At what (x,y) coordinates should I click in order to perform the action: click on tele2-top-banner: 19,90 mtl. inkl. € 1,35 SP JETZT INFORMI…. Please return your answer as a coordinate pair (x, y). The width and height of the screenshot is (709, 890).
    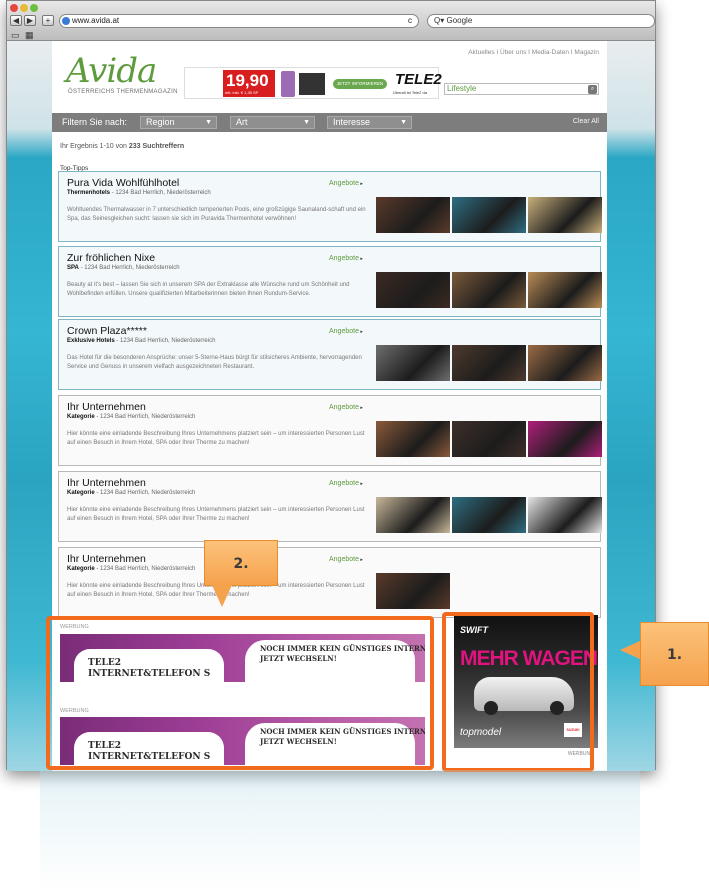
    Looking at the image, I should click on (313, 83).